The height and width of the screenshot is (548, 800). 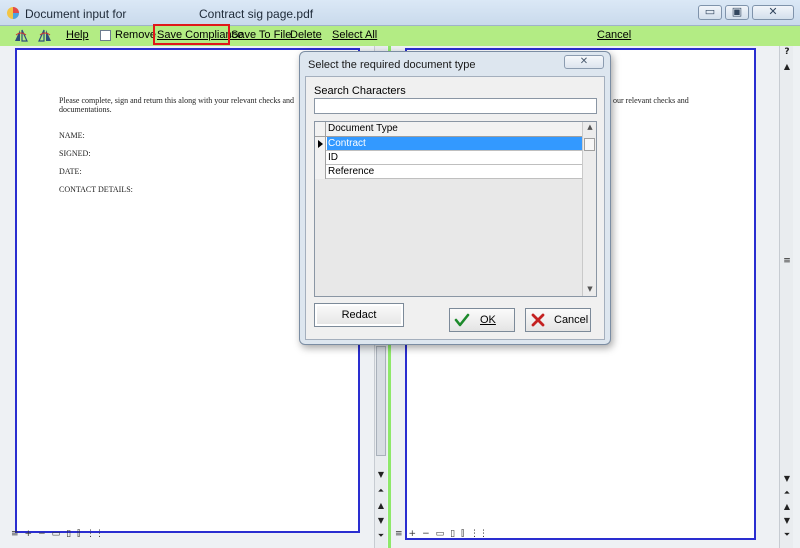 I want to click on remove-label: Remove, so click(x=135, y=35).